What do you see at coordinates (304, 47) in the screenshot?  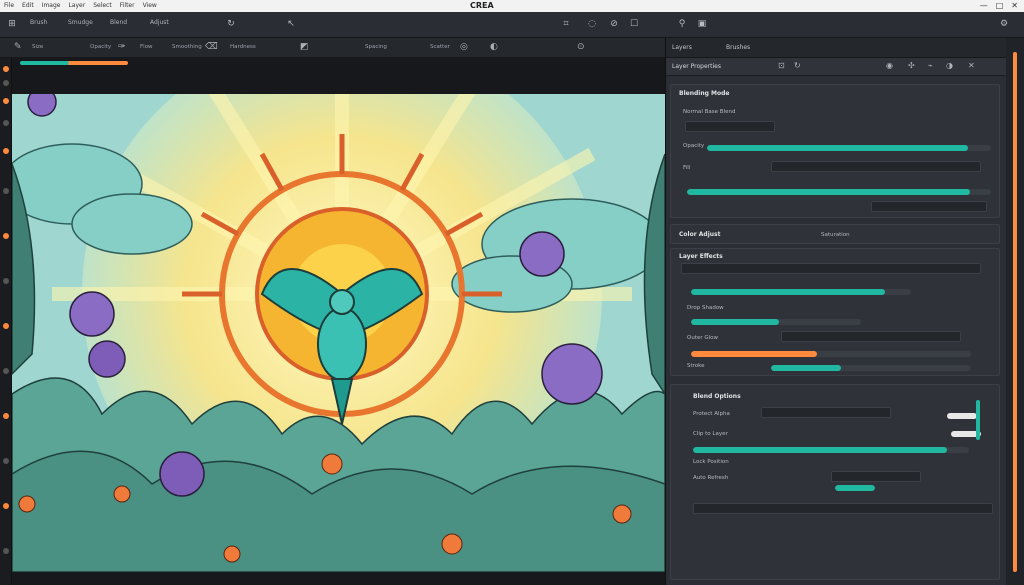 I see `fill-icon: ◩` at bounding box center [304, 47].